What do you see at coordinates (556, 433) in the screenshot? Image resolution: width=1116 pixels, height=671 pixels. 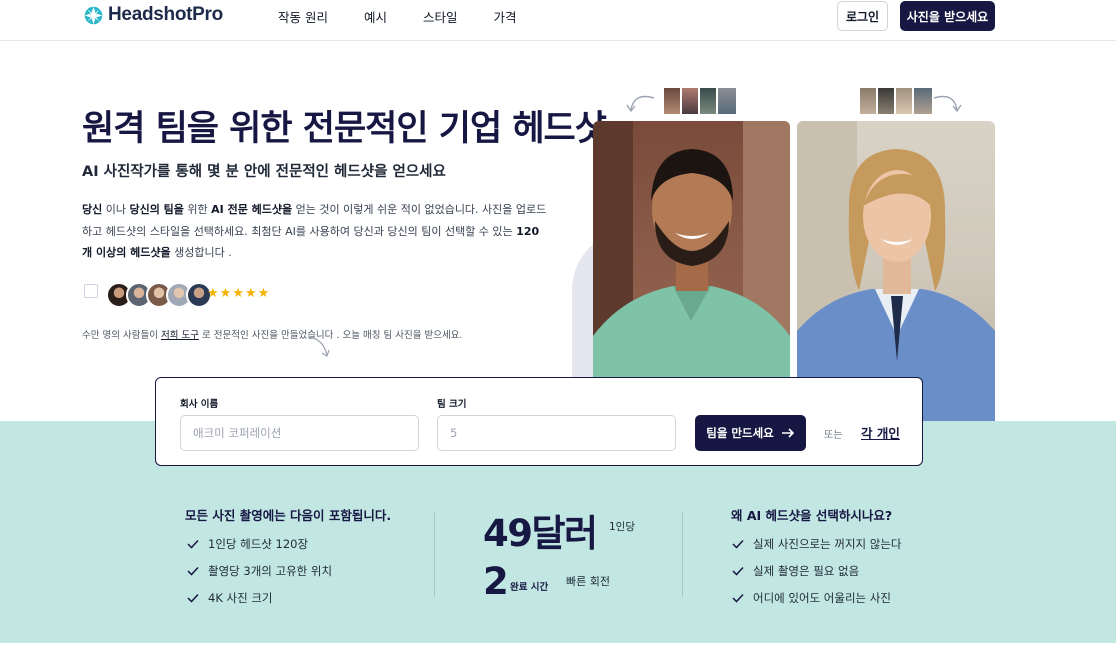 I see `team-size-input: 5` at bounding box center [556, 433].